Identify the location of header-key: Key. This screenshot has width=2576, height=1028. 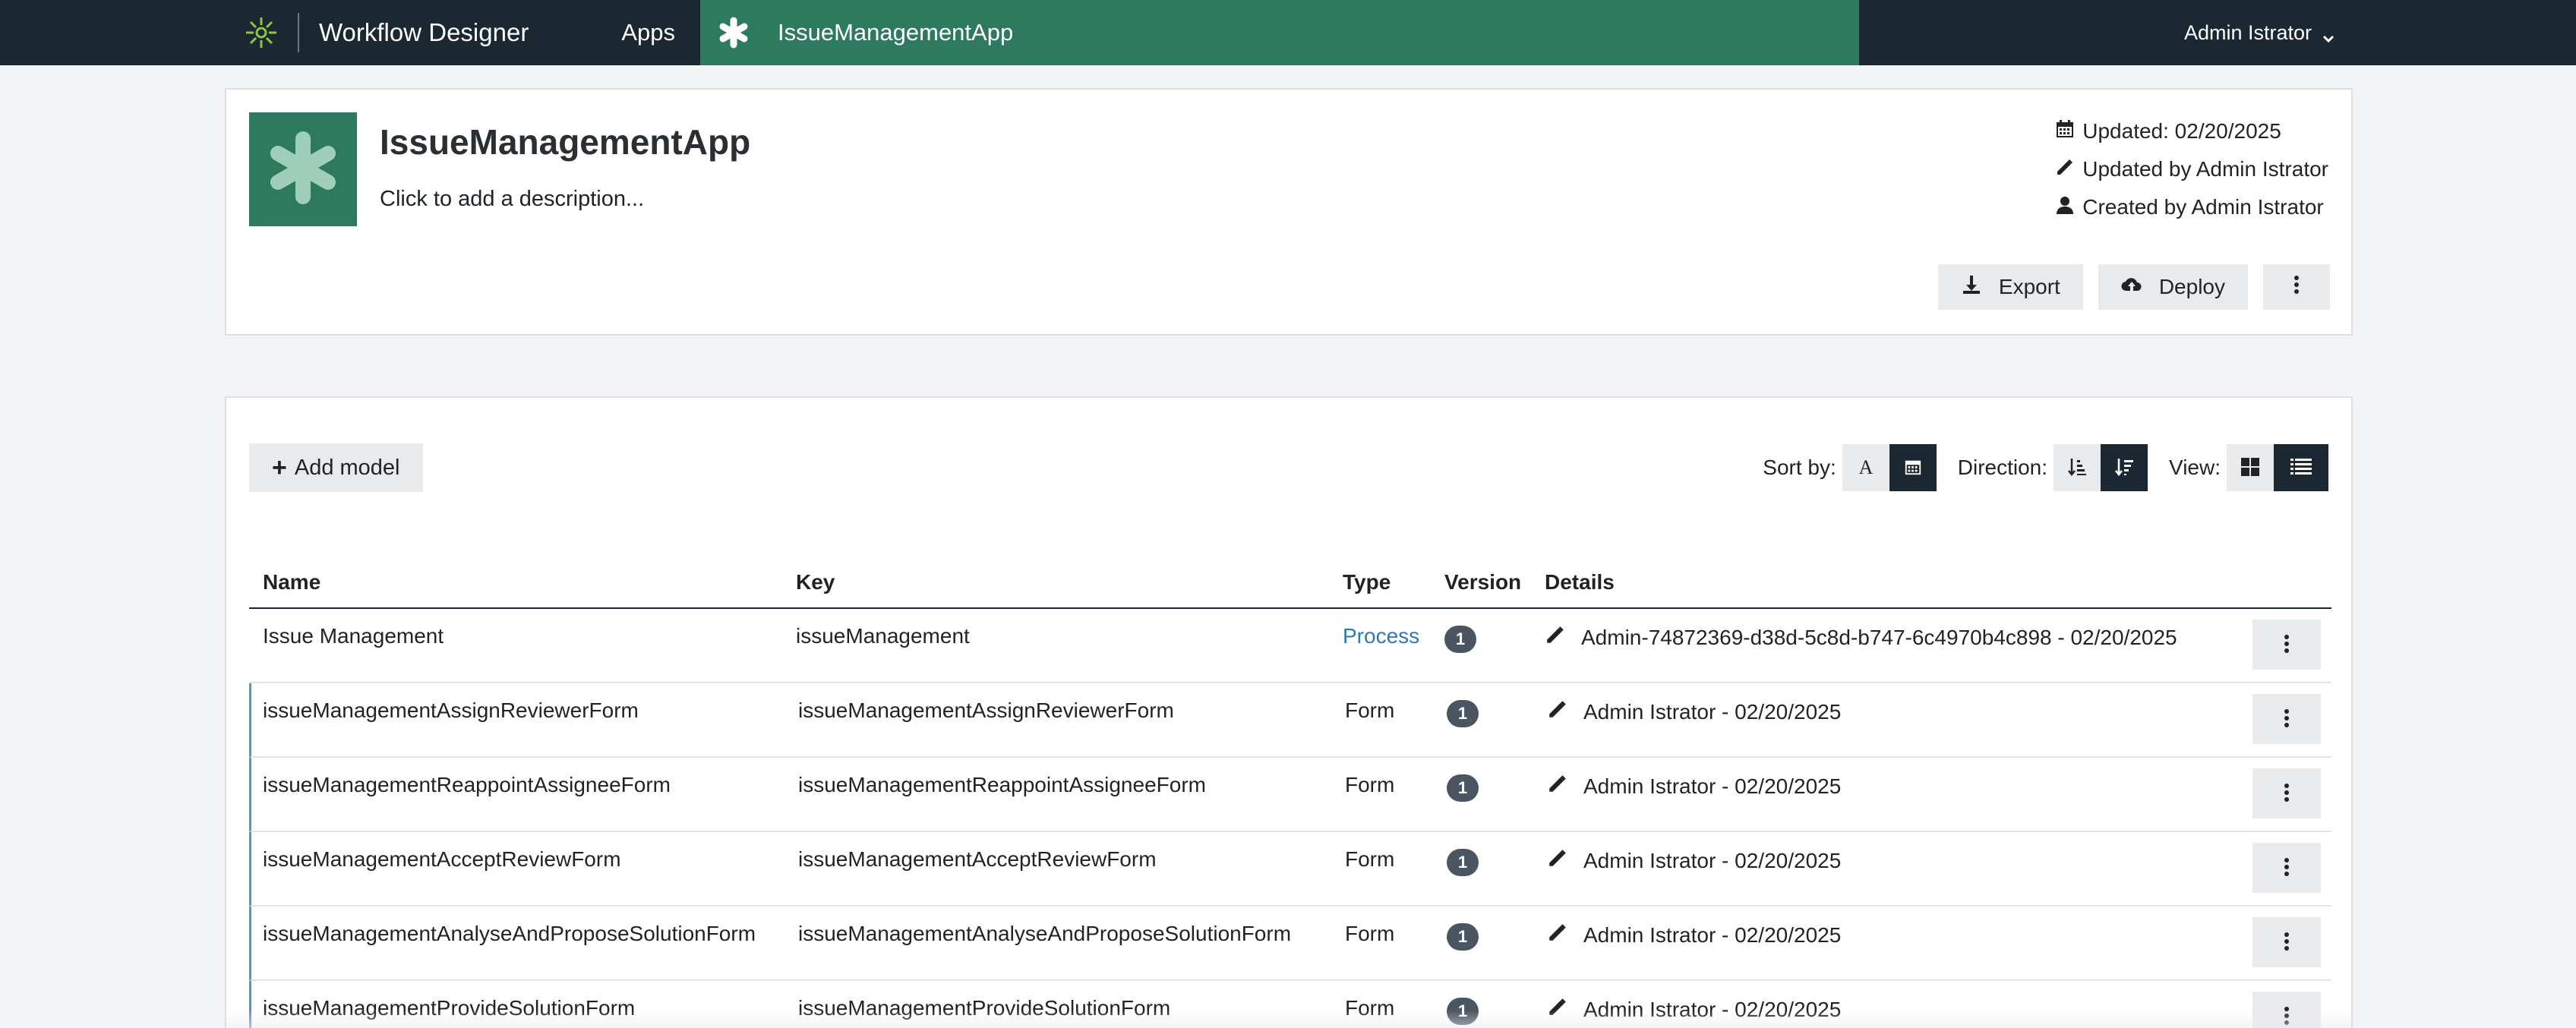
(1069, 582).